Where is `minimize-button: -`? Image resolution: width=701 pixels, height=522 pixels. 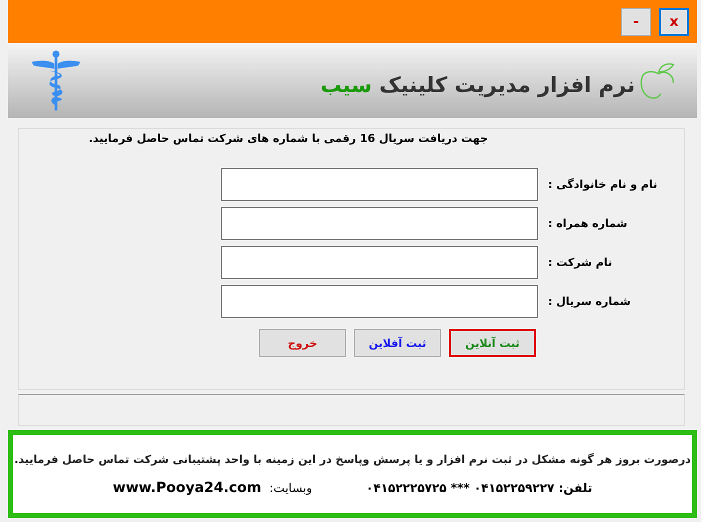 minimize-button: - is located at coordinates (636, 22).